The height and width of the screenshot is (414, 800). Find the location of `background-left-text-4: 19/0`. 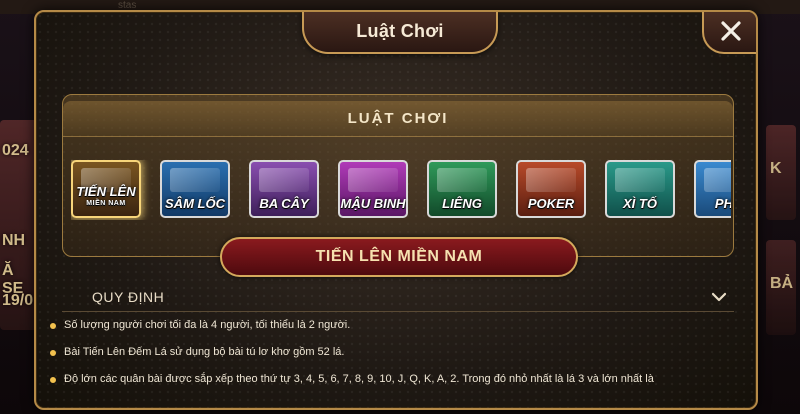

background-left-text-4: 19/0 is located at coordinates (18, 300).